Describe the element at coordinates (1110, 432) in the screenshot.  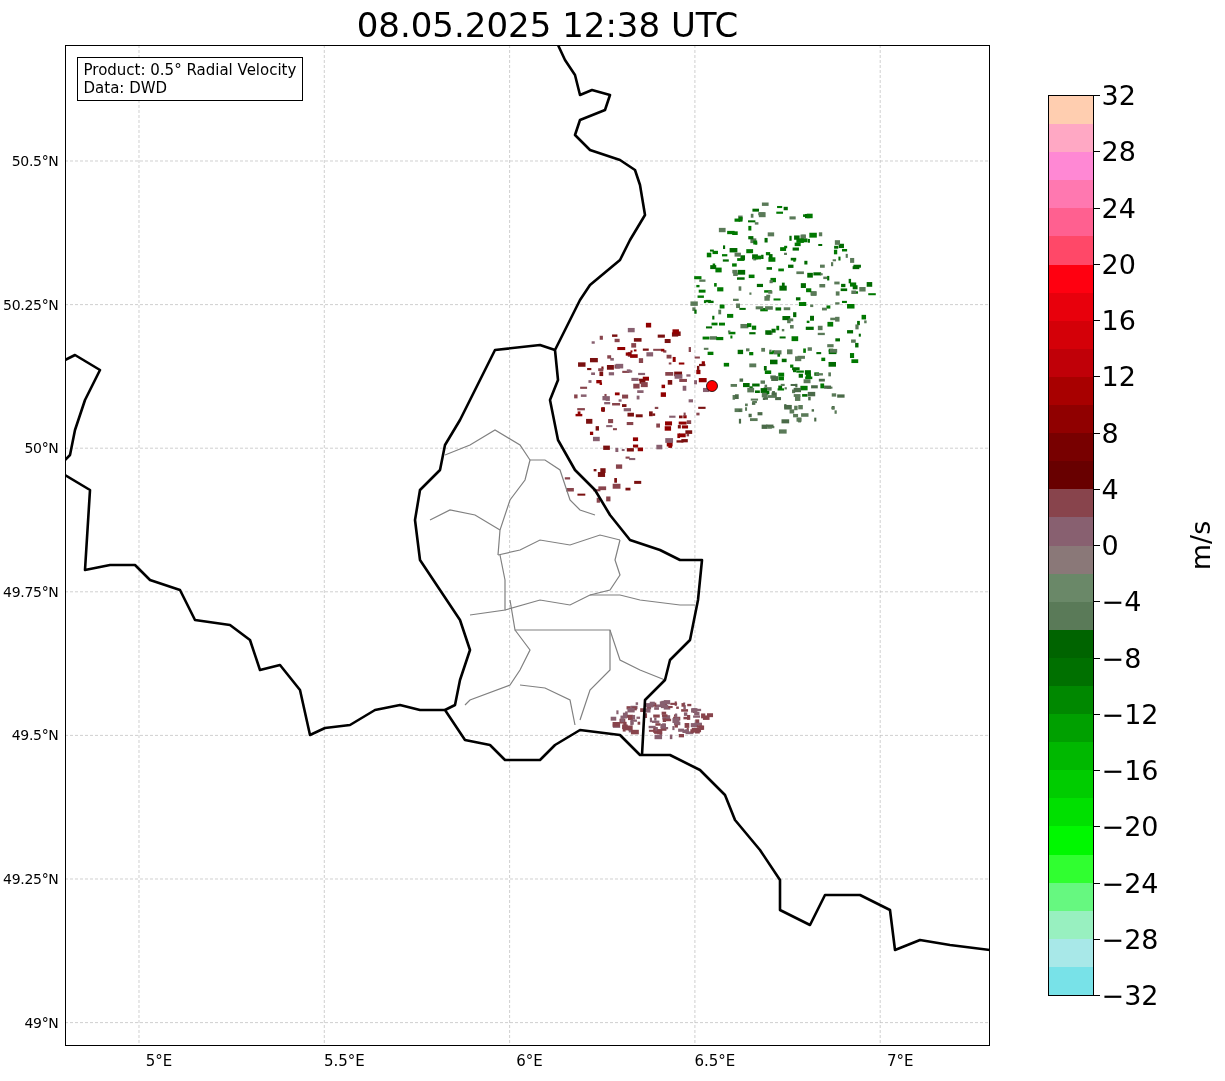
I see `colorbar-tick-label: 8` at that location.